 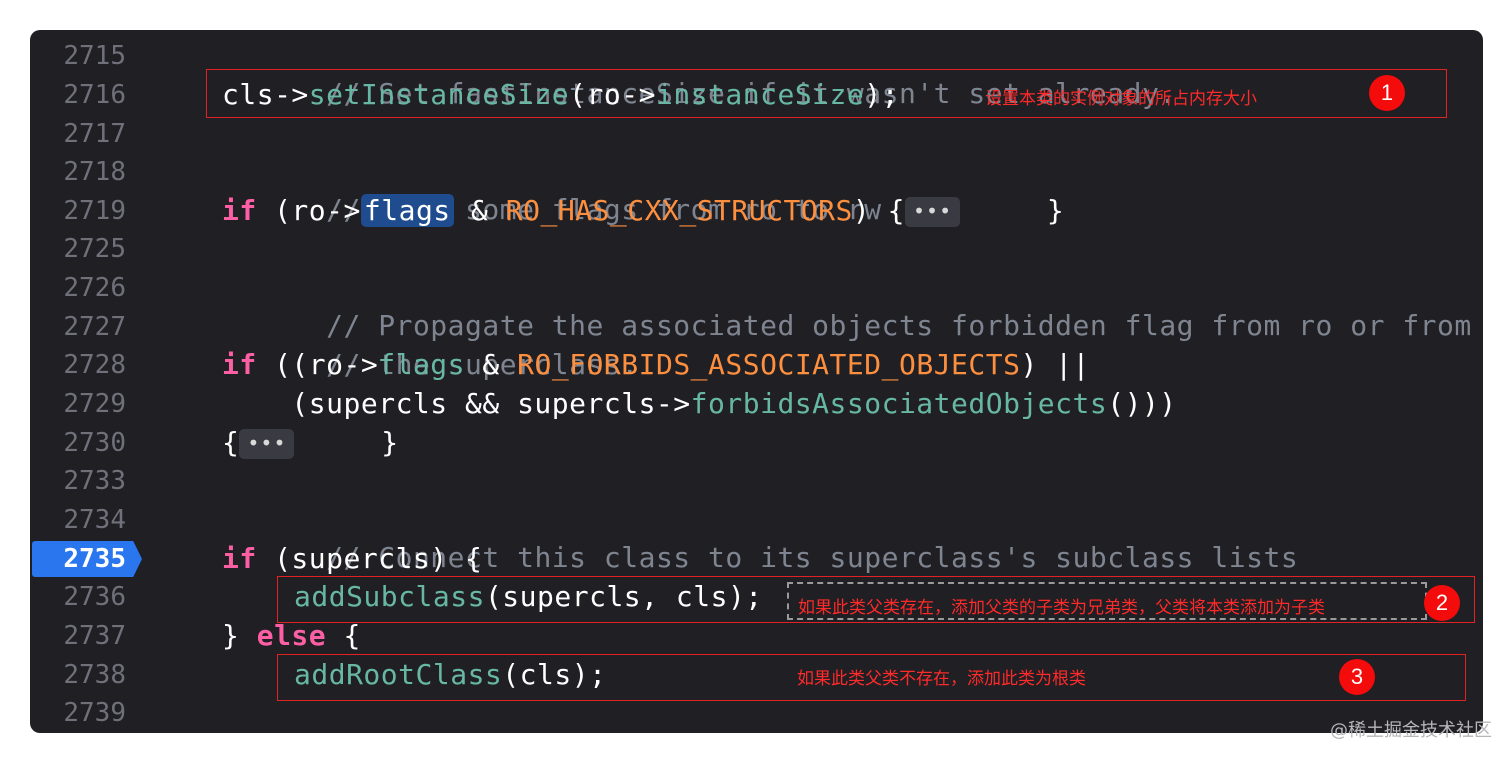 What do you see at coordinates (422, 364) in the screenshot?
I see `member-name: flags` at bounding box center [422, 364].